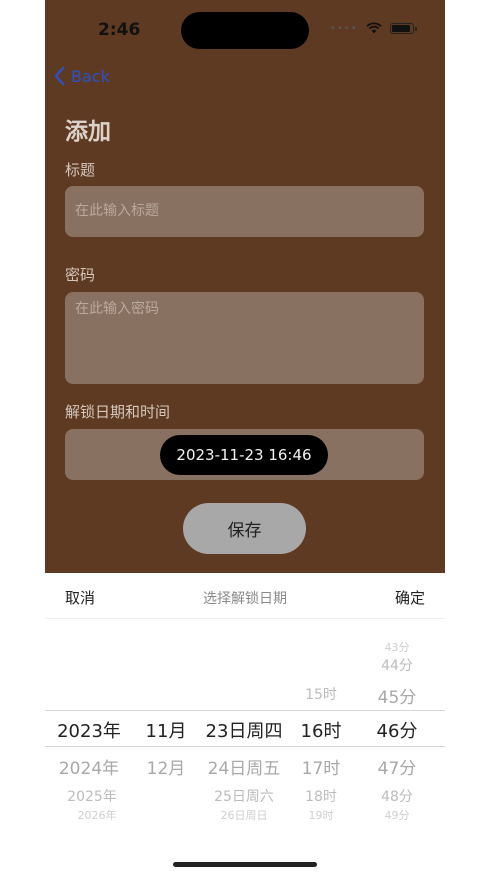 The width and height of the screenshot is (489, 875). Describe the element at coordinates (245, 599) in the screenshot. I see `picker-title: 选择解锁日期` at that location.